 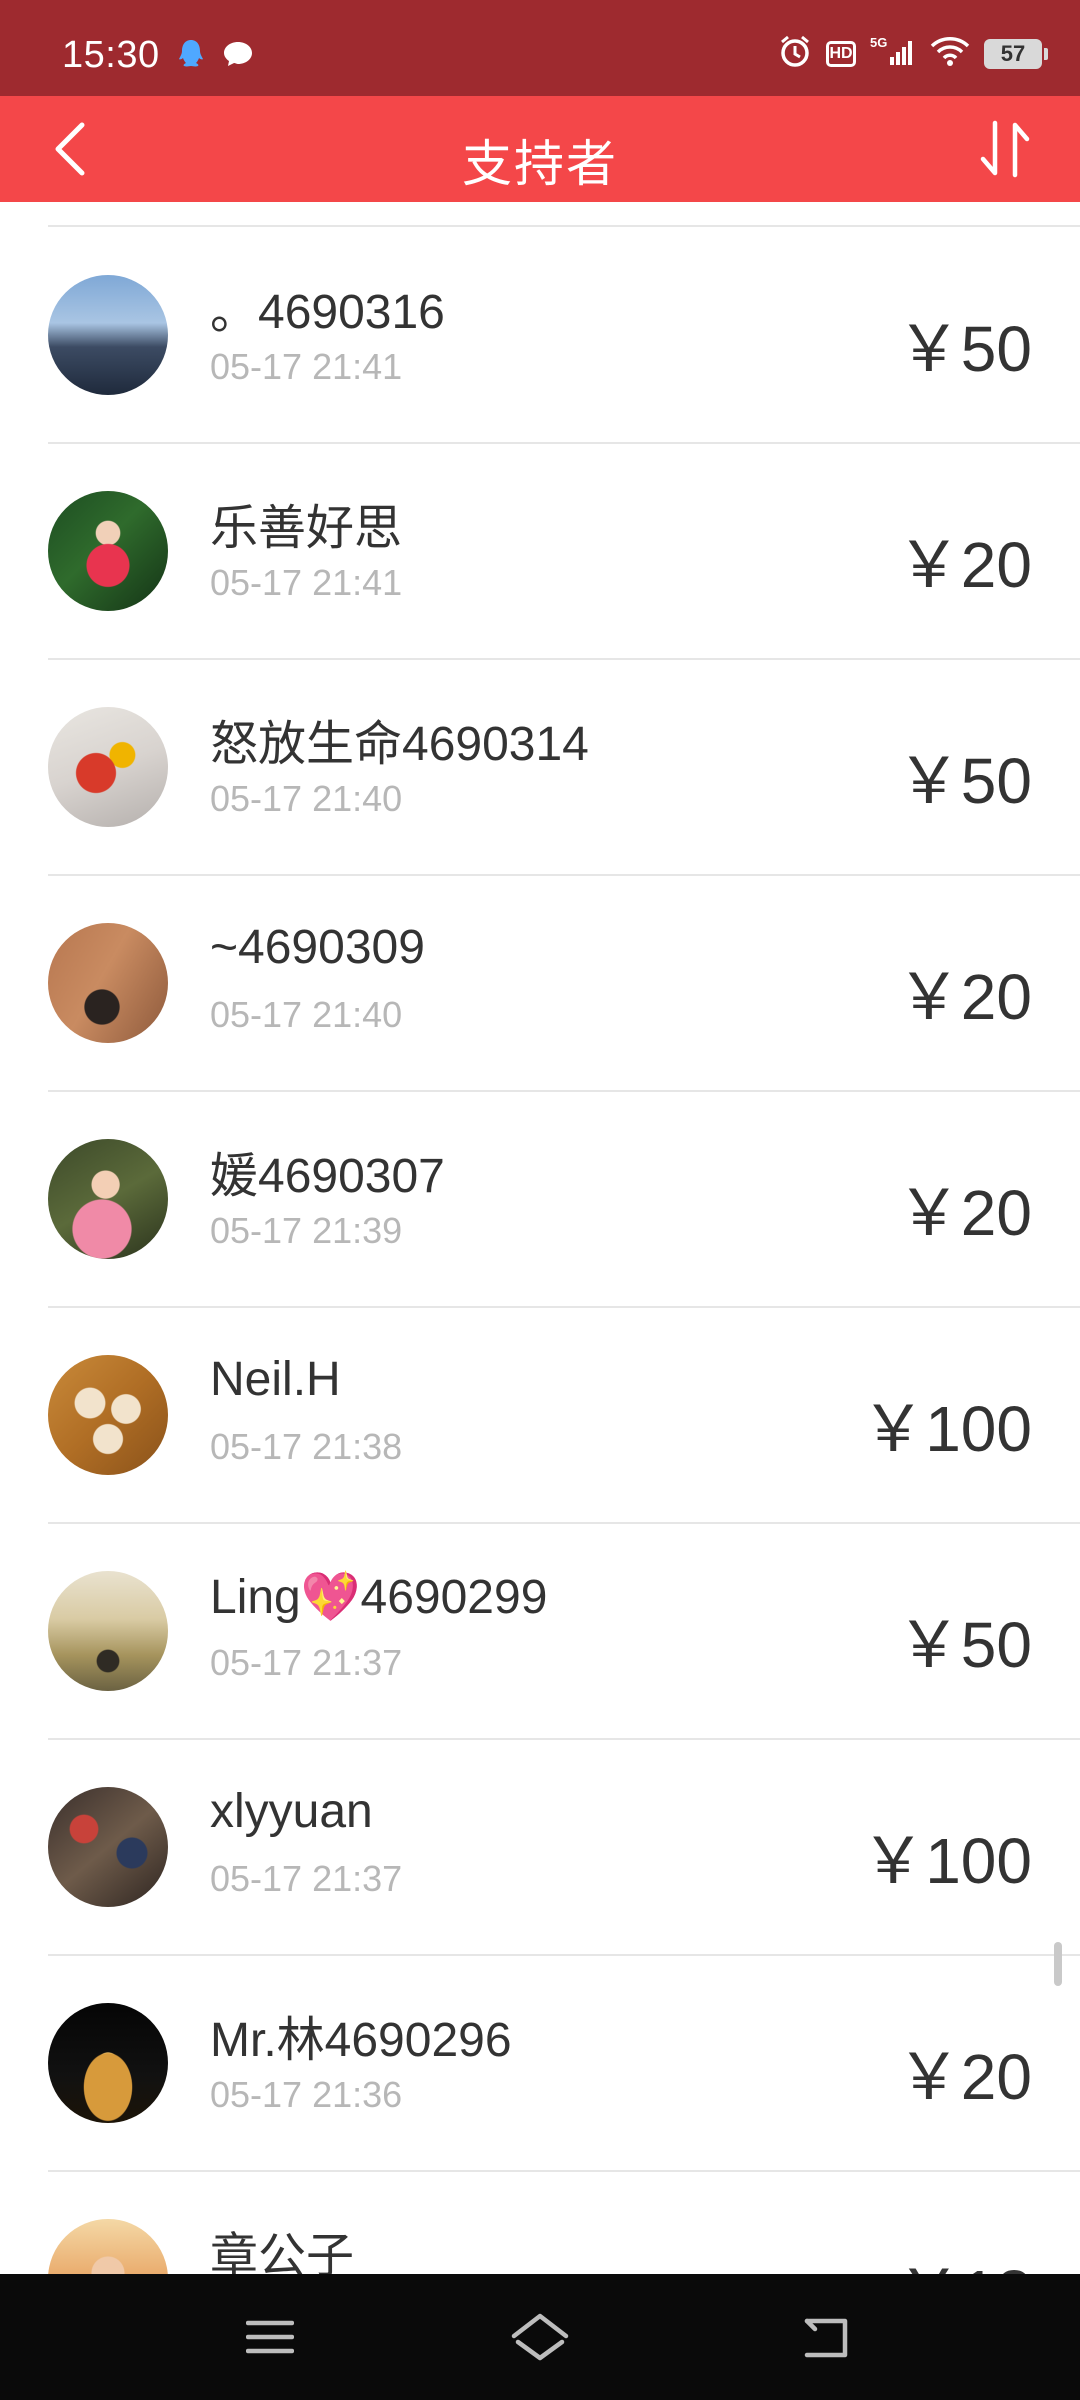 I want to click on status-time: 15:30, so click(x=111, y=55).